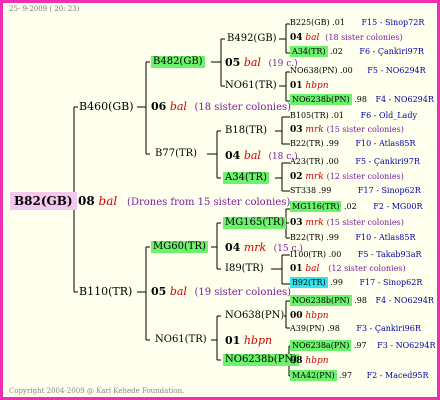 The height and width of the screenshot is (400, 440). I want to click on g4-row: MA42(PN) .97 F2 - Maced95R, so click(359, 375).